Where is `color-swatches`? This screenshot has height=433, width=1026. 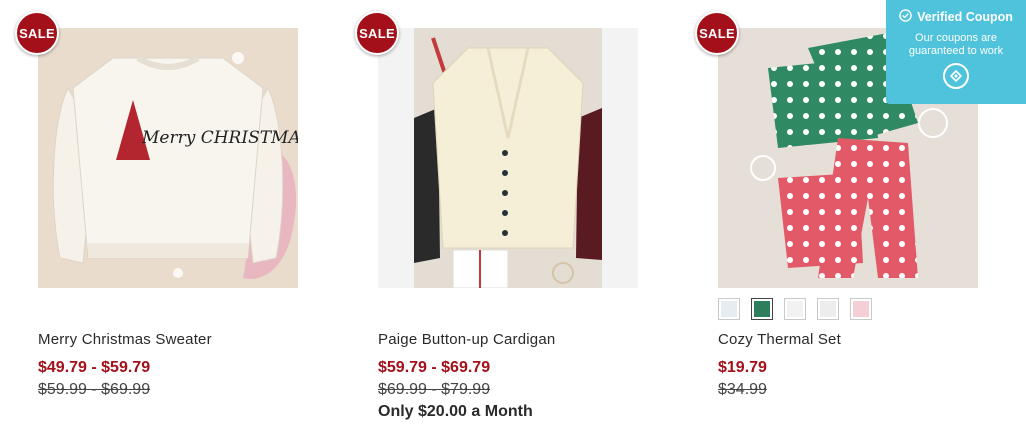
color-swatches is located at coordinates (795, 309).